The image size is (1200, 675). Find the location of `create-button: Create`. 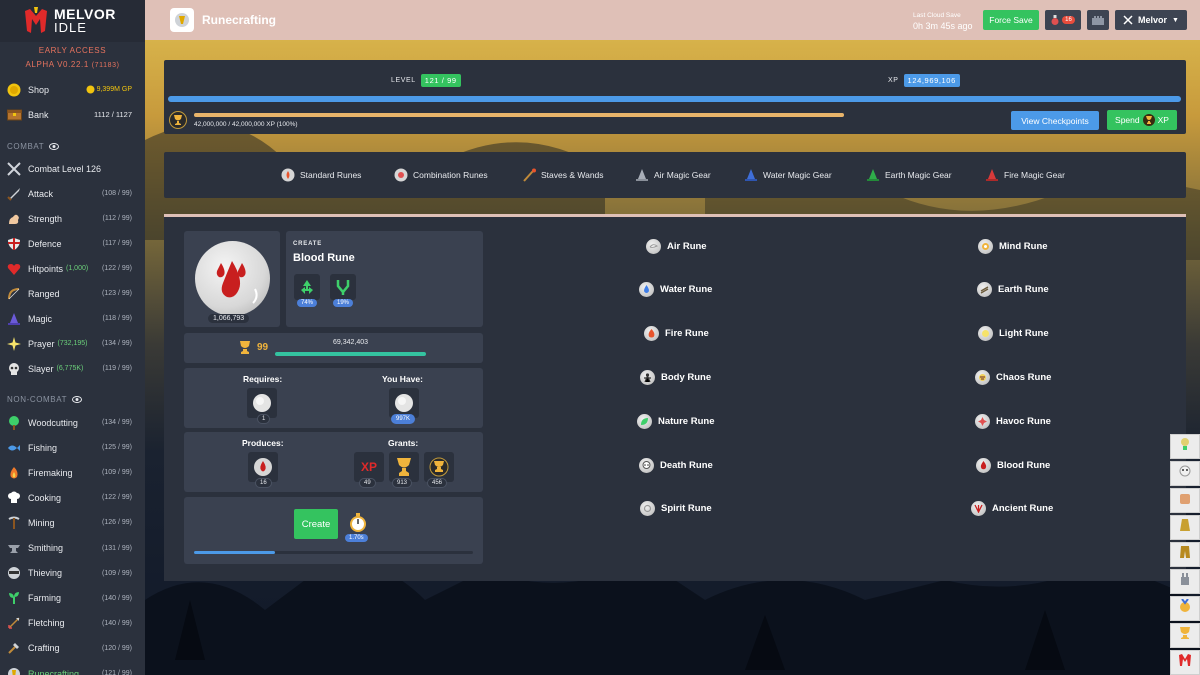

create-button: Create is located at coordinates (316, 524).